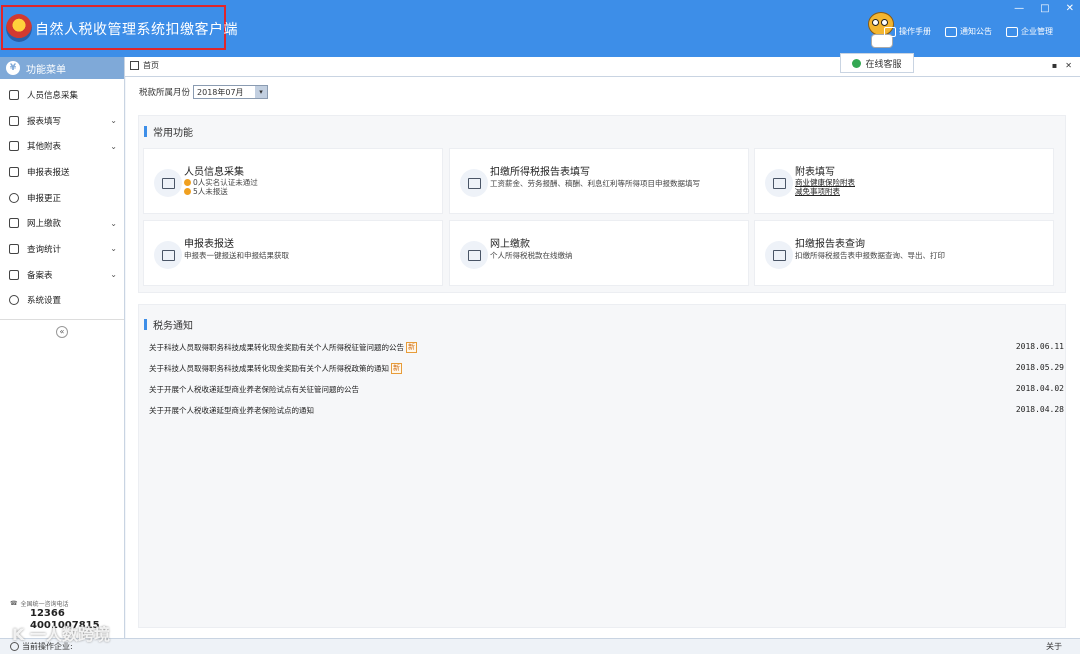 The image size is (1080, 654). What do you see at coordinates (779, 255) in the screenshot?
I see `query-icon` at bounding box center [779, 255].